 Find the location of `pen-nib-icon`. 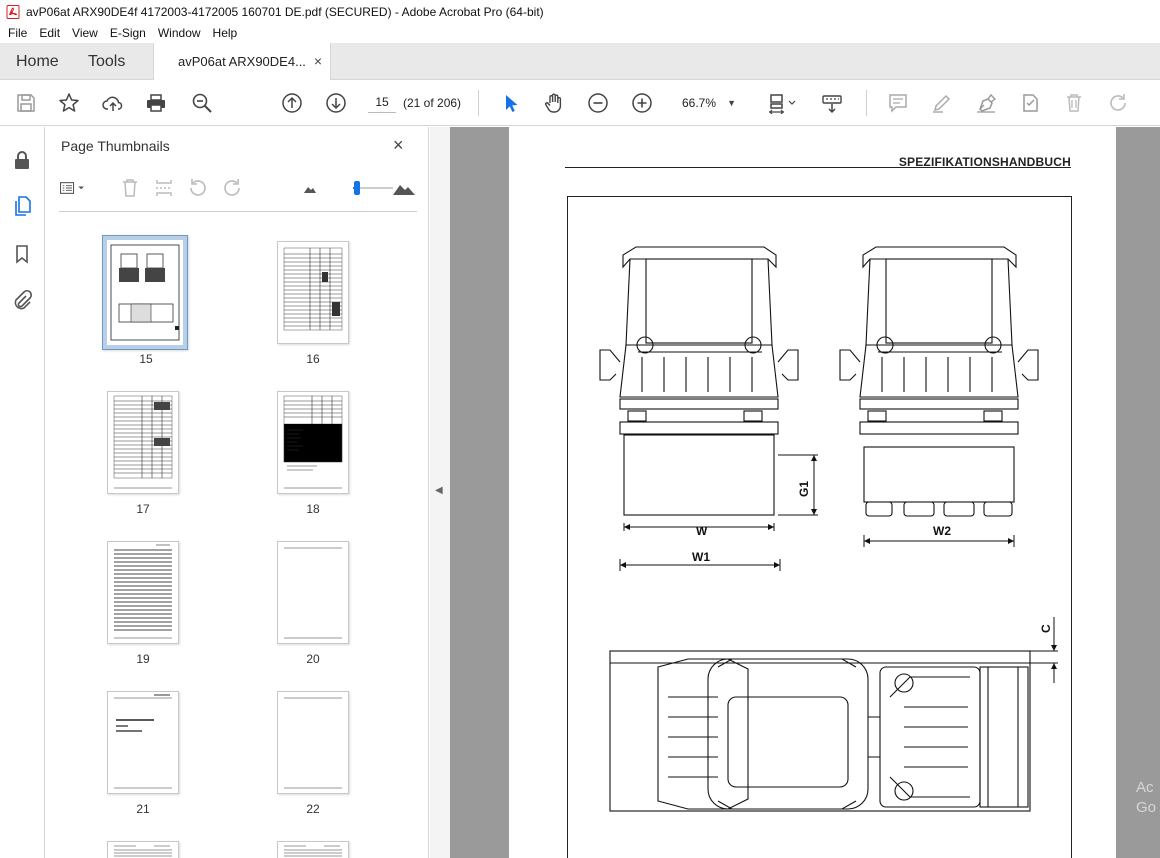

pen-nib-icon is located at coordinates (987, 103).